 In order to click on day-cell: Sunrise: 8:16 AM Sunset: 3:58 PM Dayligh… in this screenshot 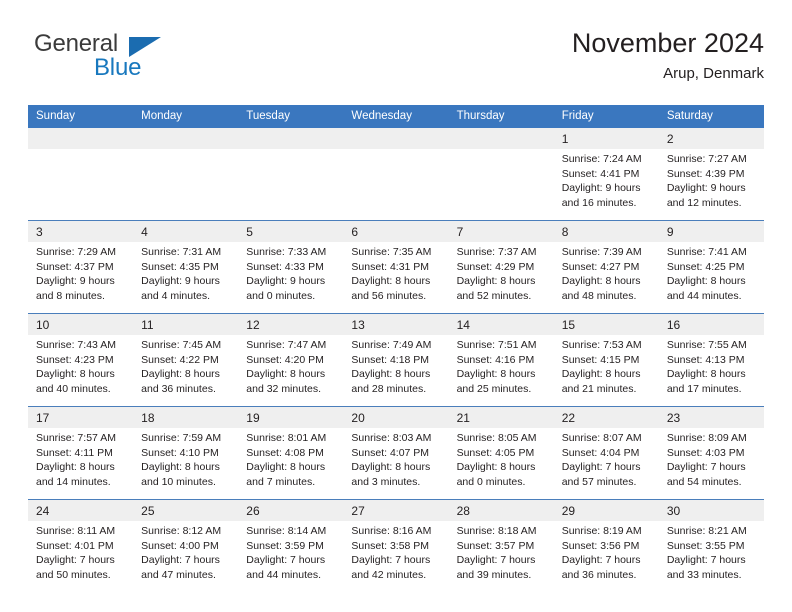, I will do `click(396, 557)`.